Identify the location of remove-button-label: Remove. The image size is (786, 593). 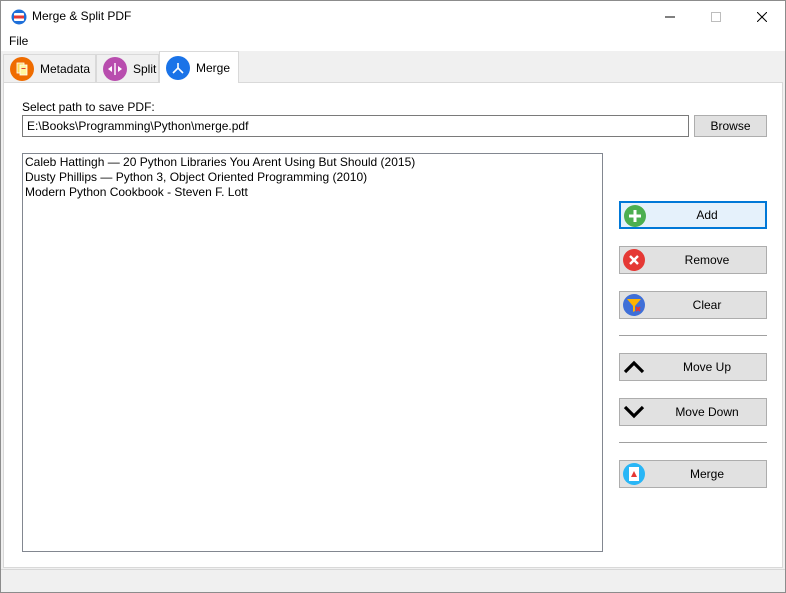
(707, 260).